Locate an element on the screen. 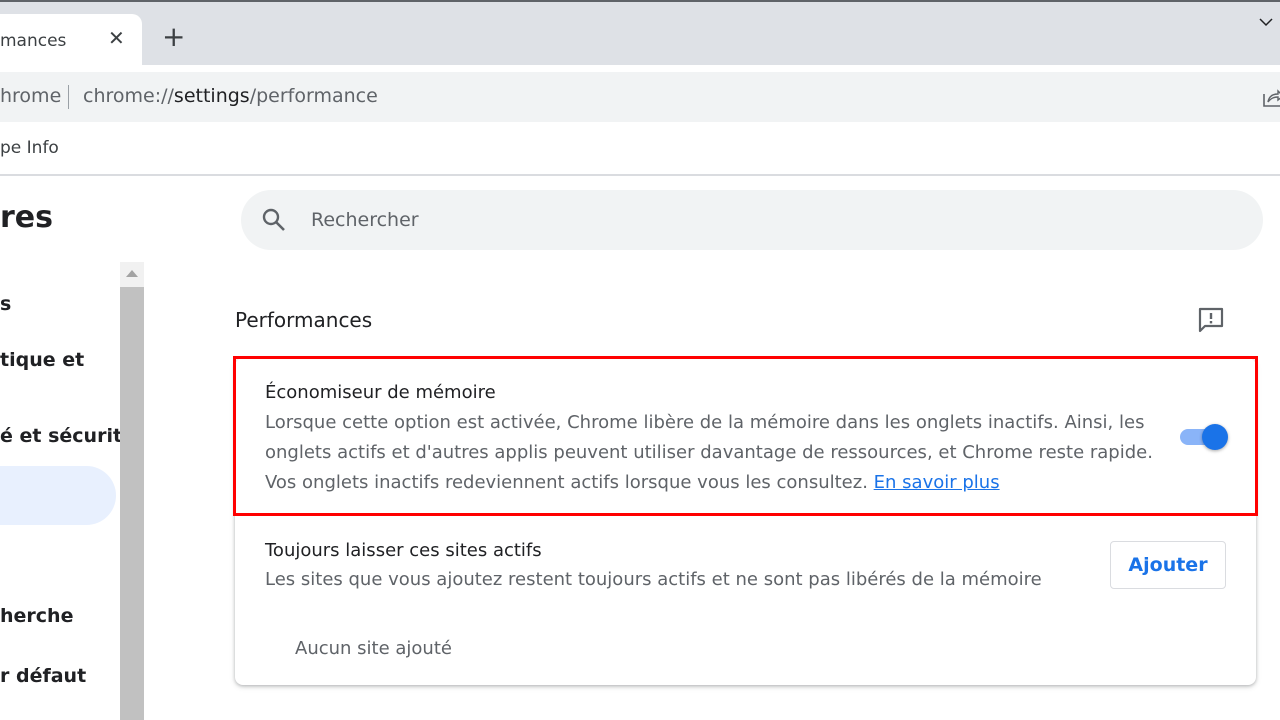 Image resolution: width=1280 pixels, height=720 pixels. add-site-button: Ajouter is located at coordinates (1168, 565).